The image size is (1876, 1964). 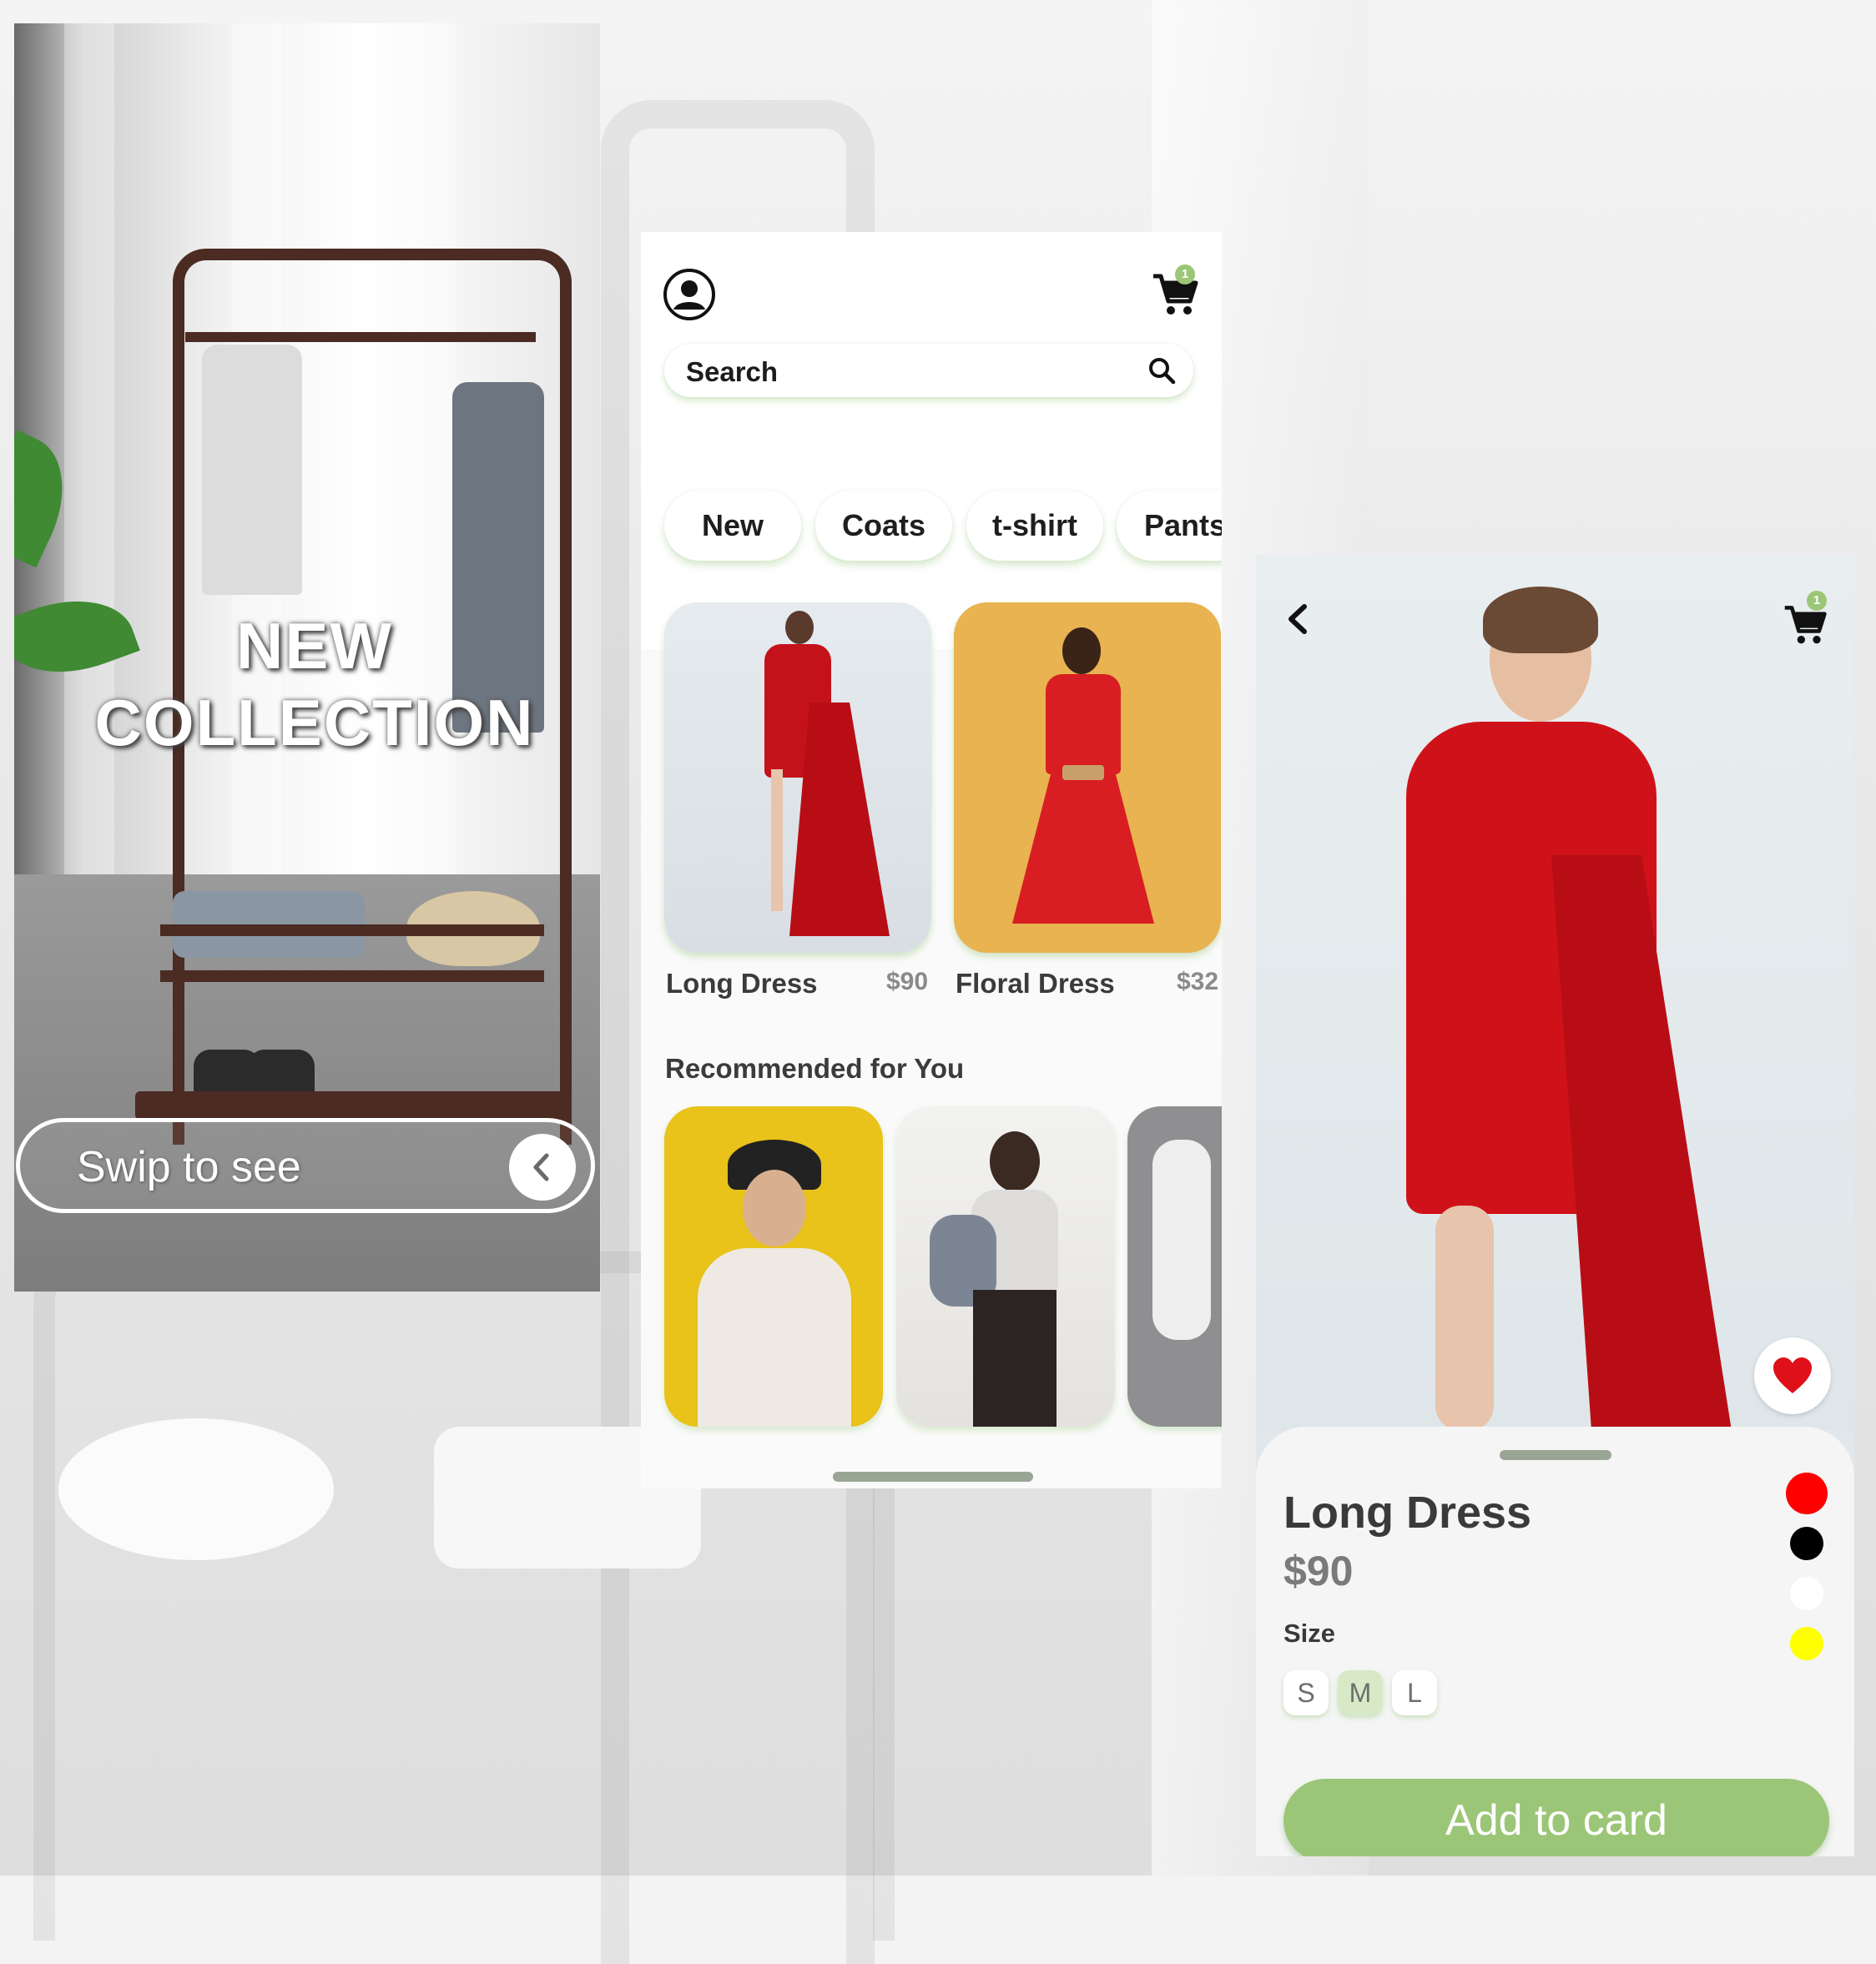 What do you see at coordinates (929, 370) in the screenshot?
I see `search-bar: Search` at bounding box center [929, 370].